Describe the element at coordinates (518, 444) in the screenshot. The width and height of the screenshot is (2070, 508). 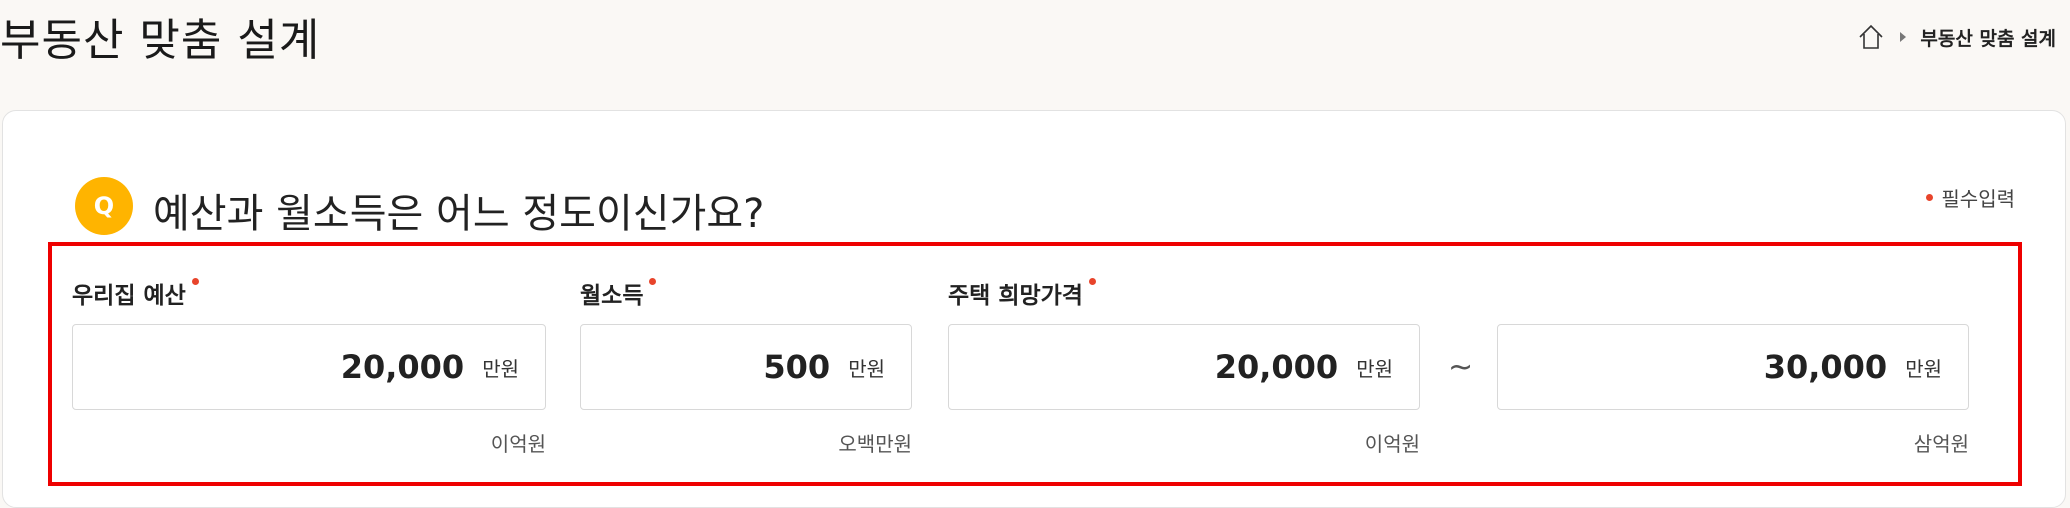
I see `budget-hangul: 이억원` at that location.